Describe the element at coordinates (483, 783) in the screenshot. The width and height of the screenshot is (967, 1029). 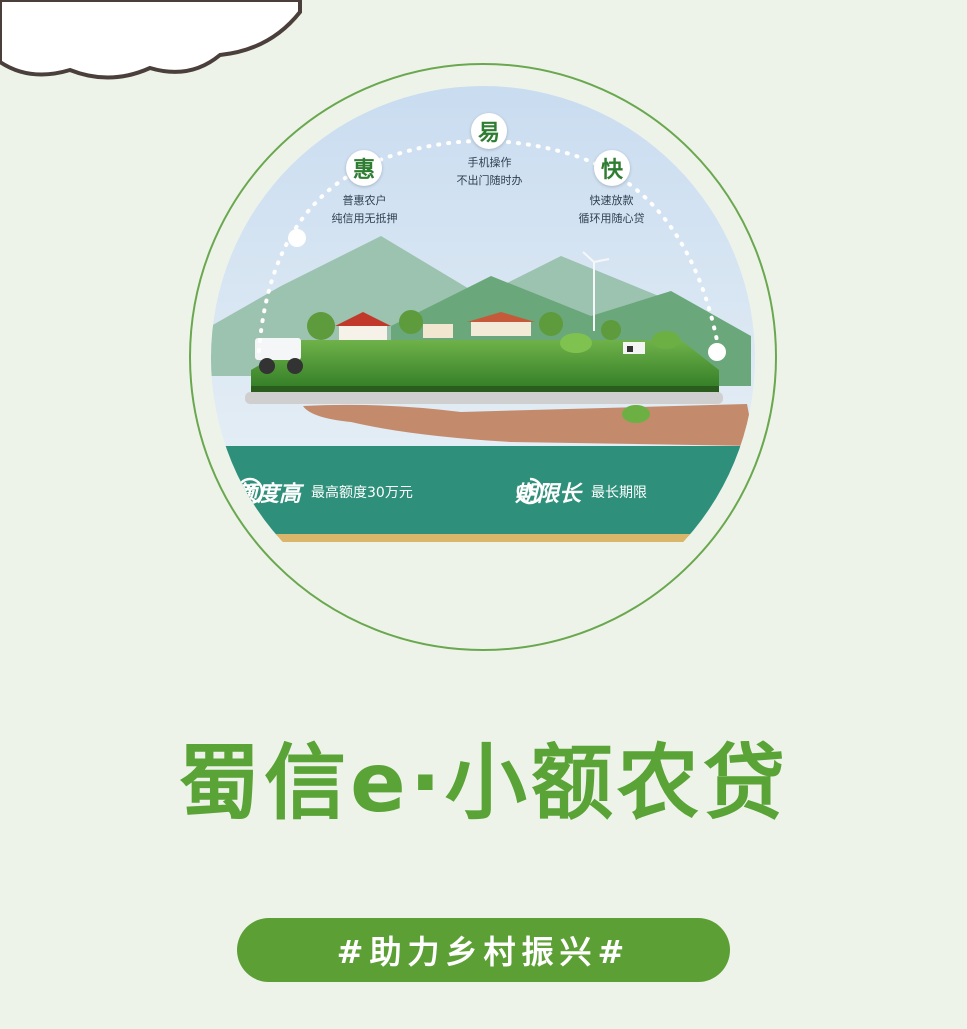
I see `product-title: 蜀信e·小额农贷` at that location.